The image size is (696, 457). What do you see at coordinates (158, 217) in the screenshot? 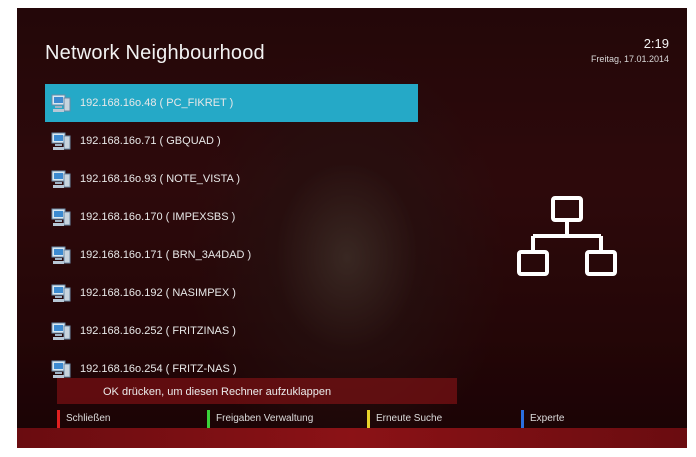
I see `host-label: 192.168.16o.170 ( IMPEXSBS )` at bounding box center [158, 217].